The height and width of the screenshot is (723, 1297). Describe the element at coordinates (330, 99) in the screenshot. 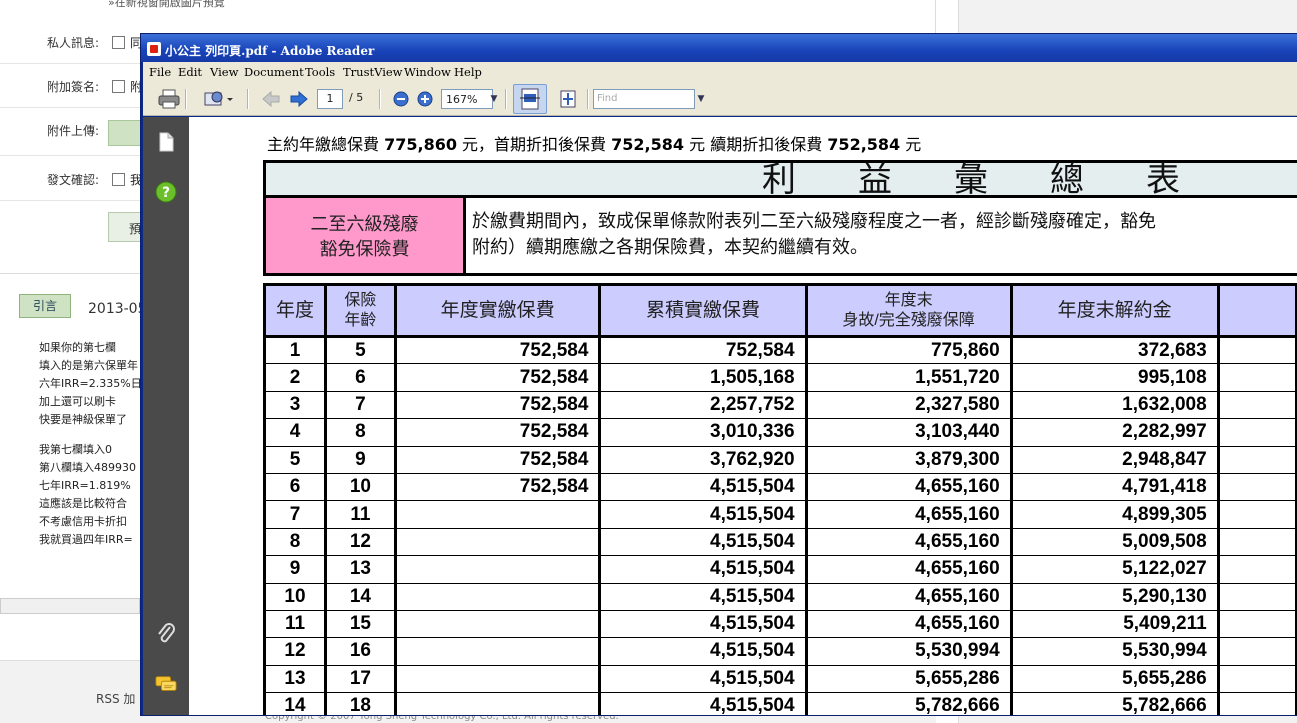

I see `page-number-input: 1` at that location.